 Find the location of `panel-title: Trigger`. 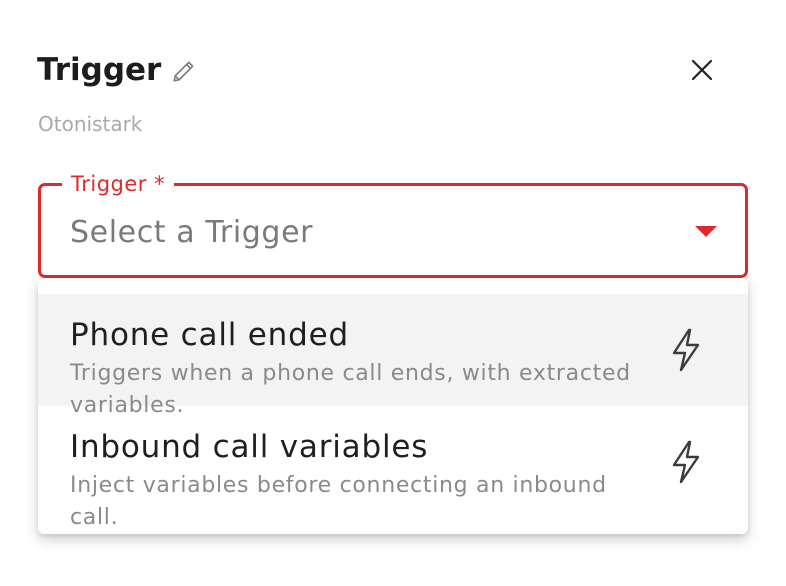

panel-title: Trigger is located at coordinates (99, 70).